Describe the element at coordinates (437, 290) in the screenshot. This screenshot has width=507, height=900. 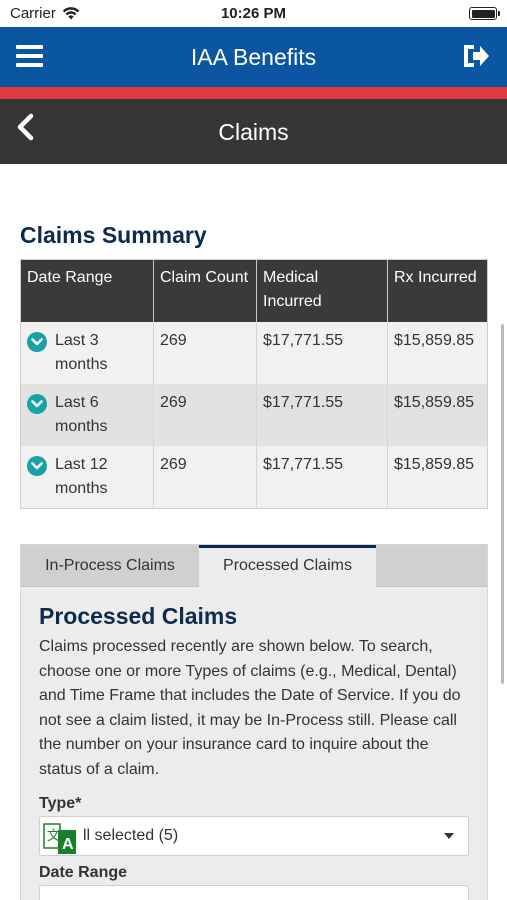
I see `header-rx-incurred: Rx Incurred` at that location.